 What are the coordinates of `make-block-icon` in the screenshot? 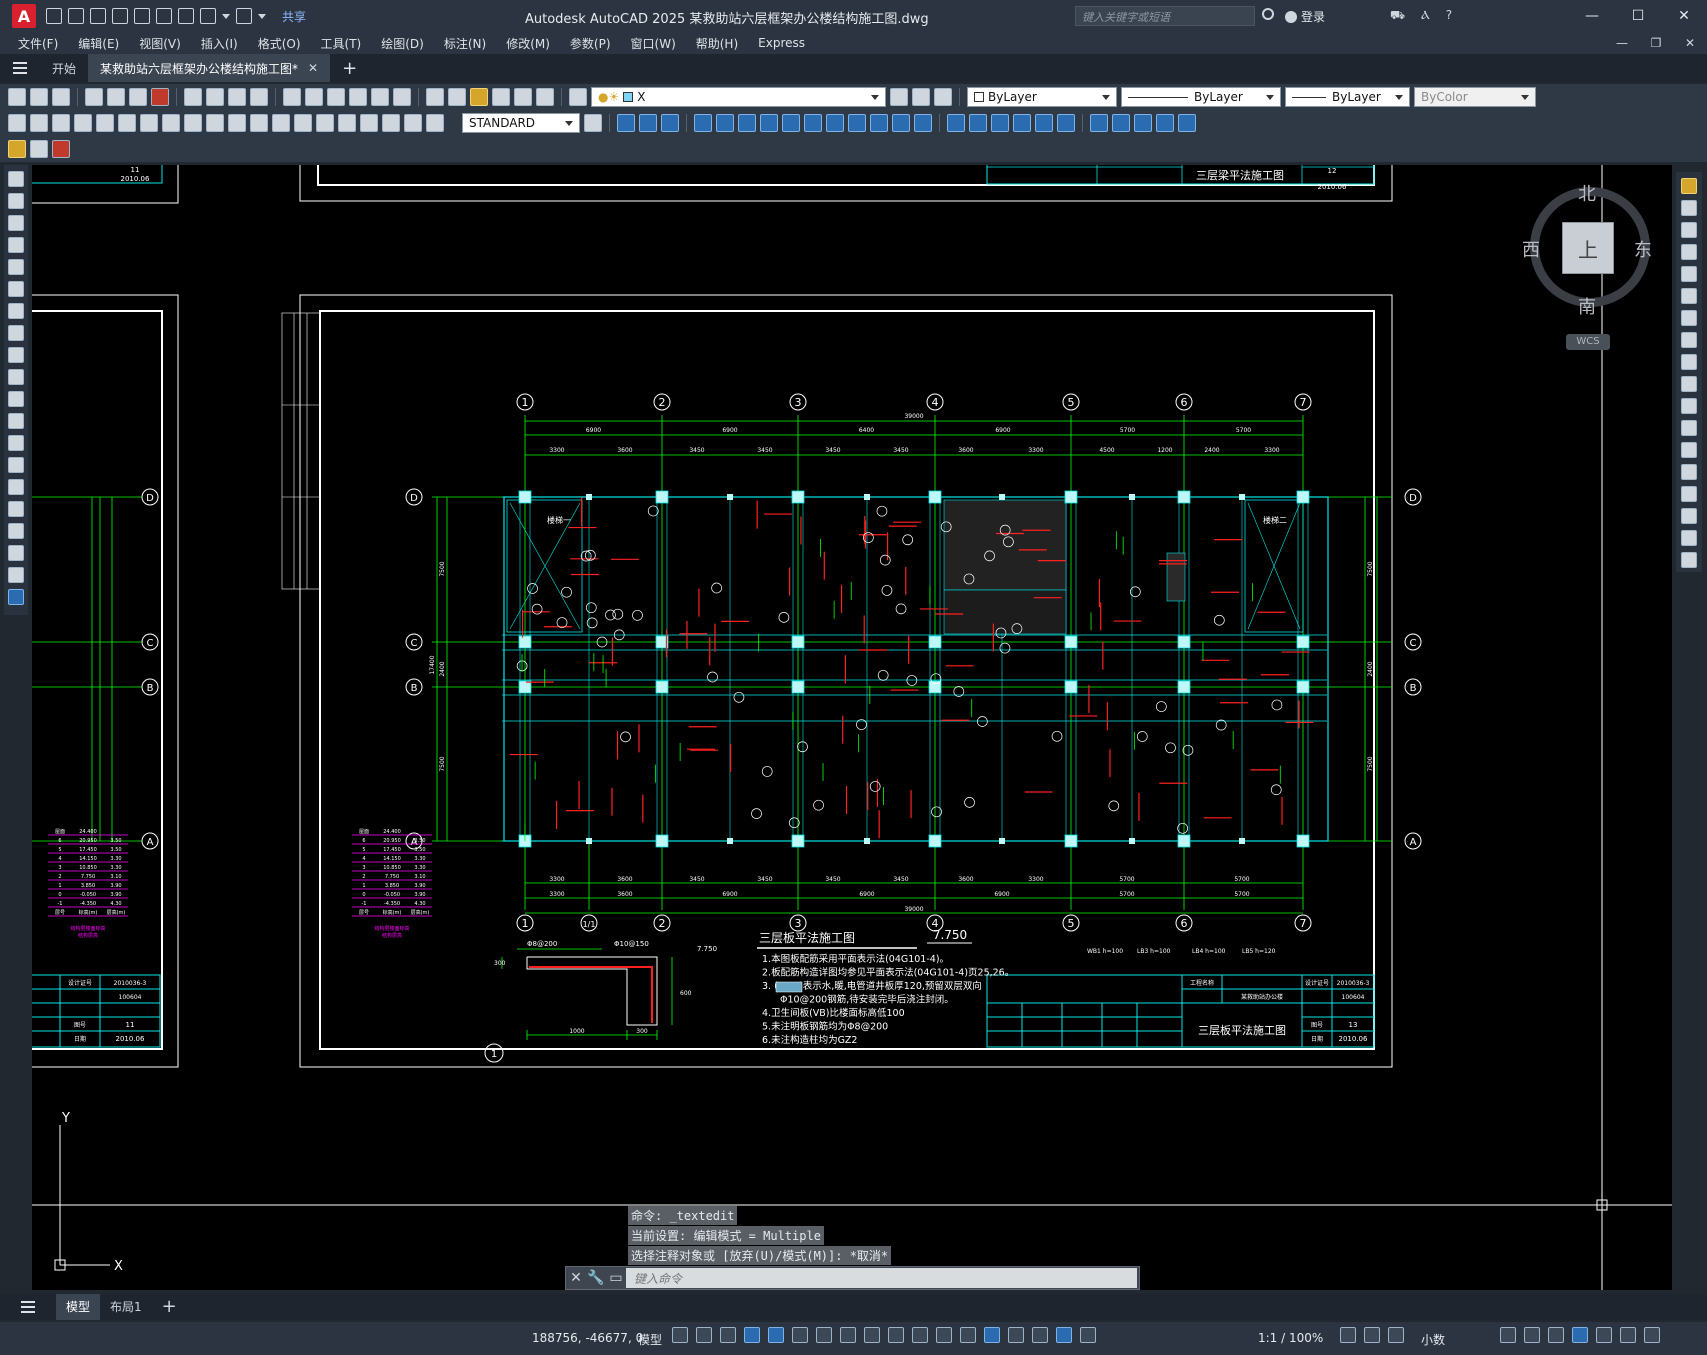 It's located at (16, 443).